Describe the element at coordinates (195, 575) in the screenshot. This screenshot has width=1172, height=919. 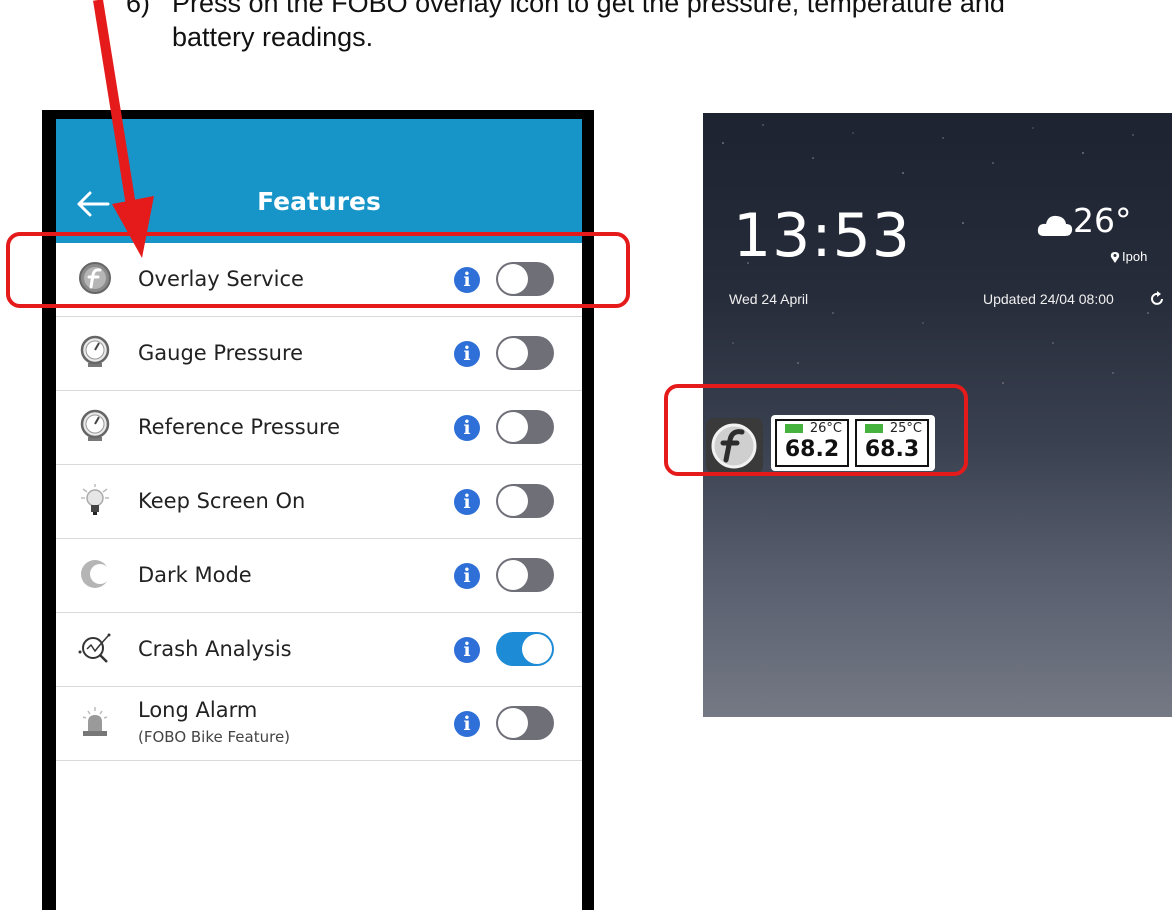
I see `feature-label: Dark Mode` at that location.